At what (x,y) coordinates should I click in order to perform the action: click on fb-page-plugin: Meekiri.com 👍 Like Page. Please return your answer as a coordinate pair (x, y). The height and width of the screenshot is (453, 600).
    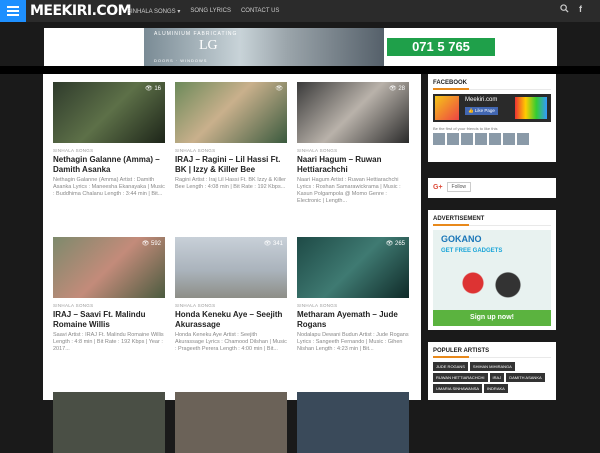
    Looking at the image, I should click on (492, 108).